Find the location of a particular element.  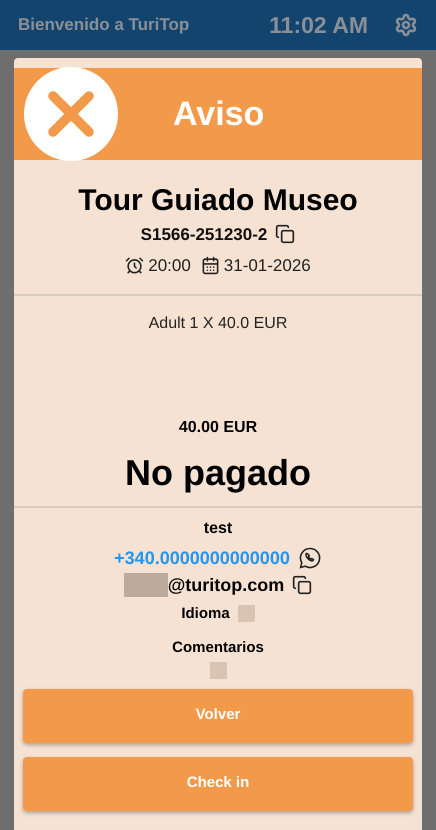

phone-link: +340.0000000000000 is located at coordinates (202, 558).